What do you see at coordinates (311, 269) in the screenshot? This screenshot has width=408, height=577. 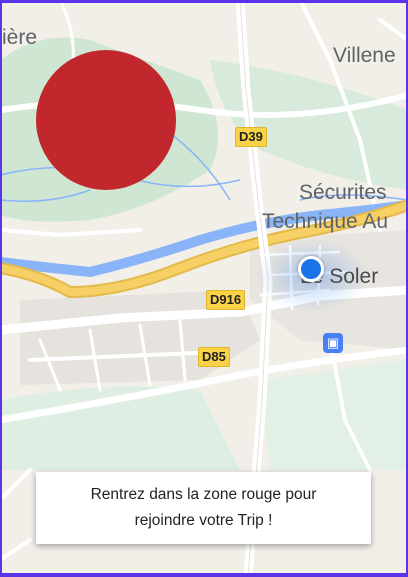 I see `user-location-dot` at bounding box center [311, 269].